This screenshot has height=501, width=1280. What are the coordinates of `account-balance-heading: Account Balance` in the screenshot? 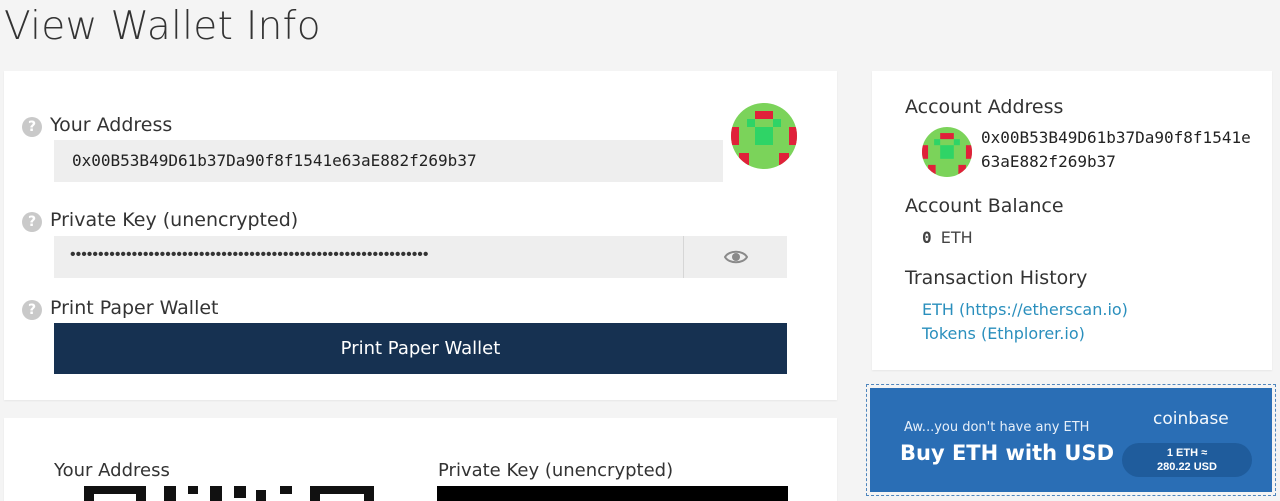 It's located at (984, 206).